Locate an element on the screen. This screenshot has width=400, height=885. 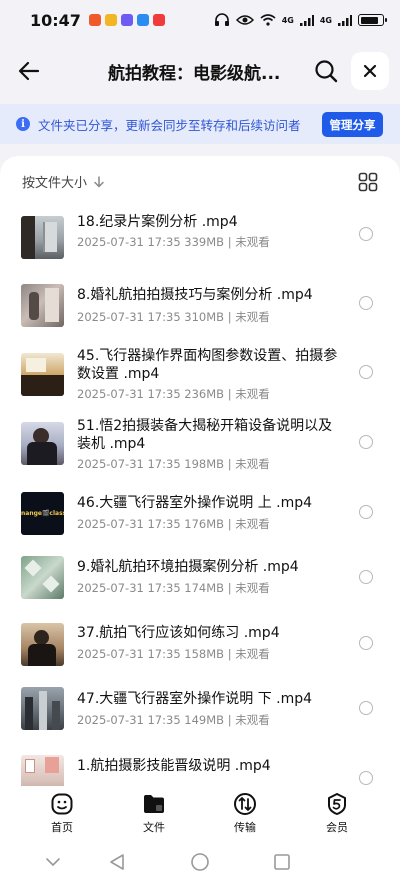
search-icon is located at coordinates (326, 71).